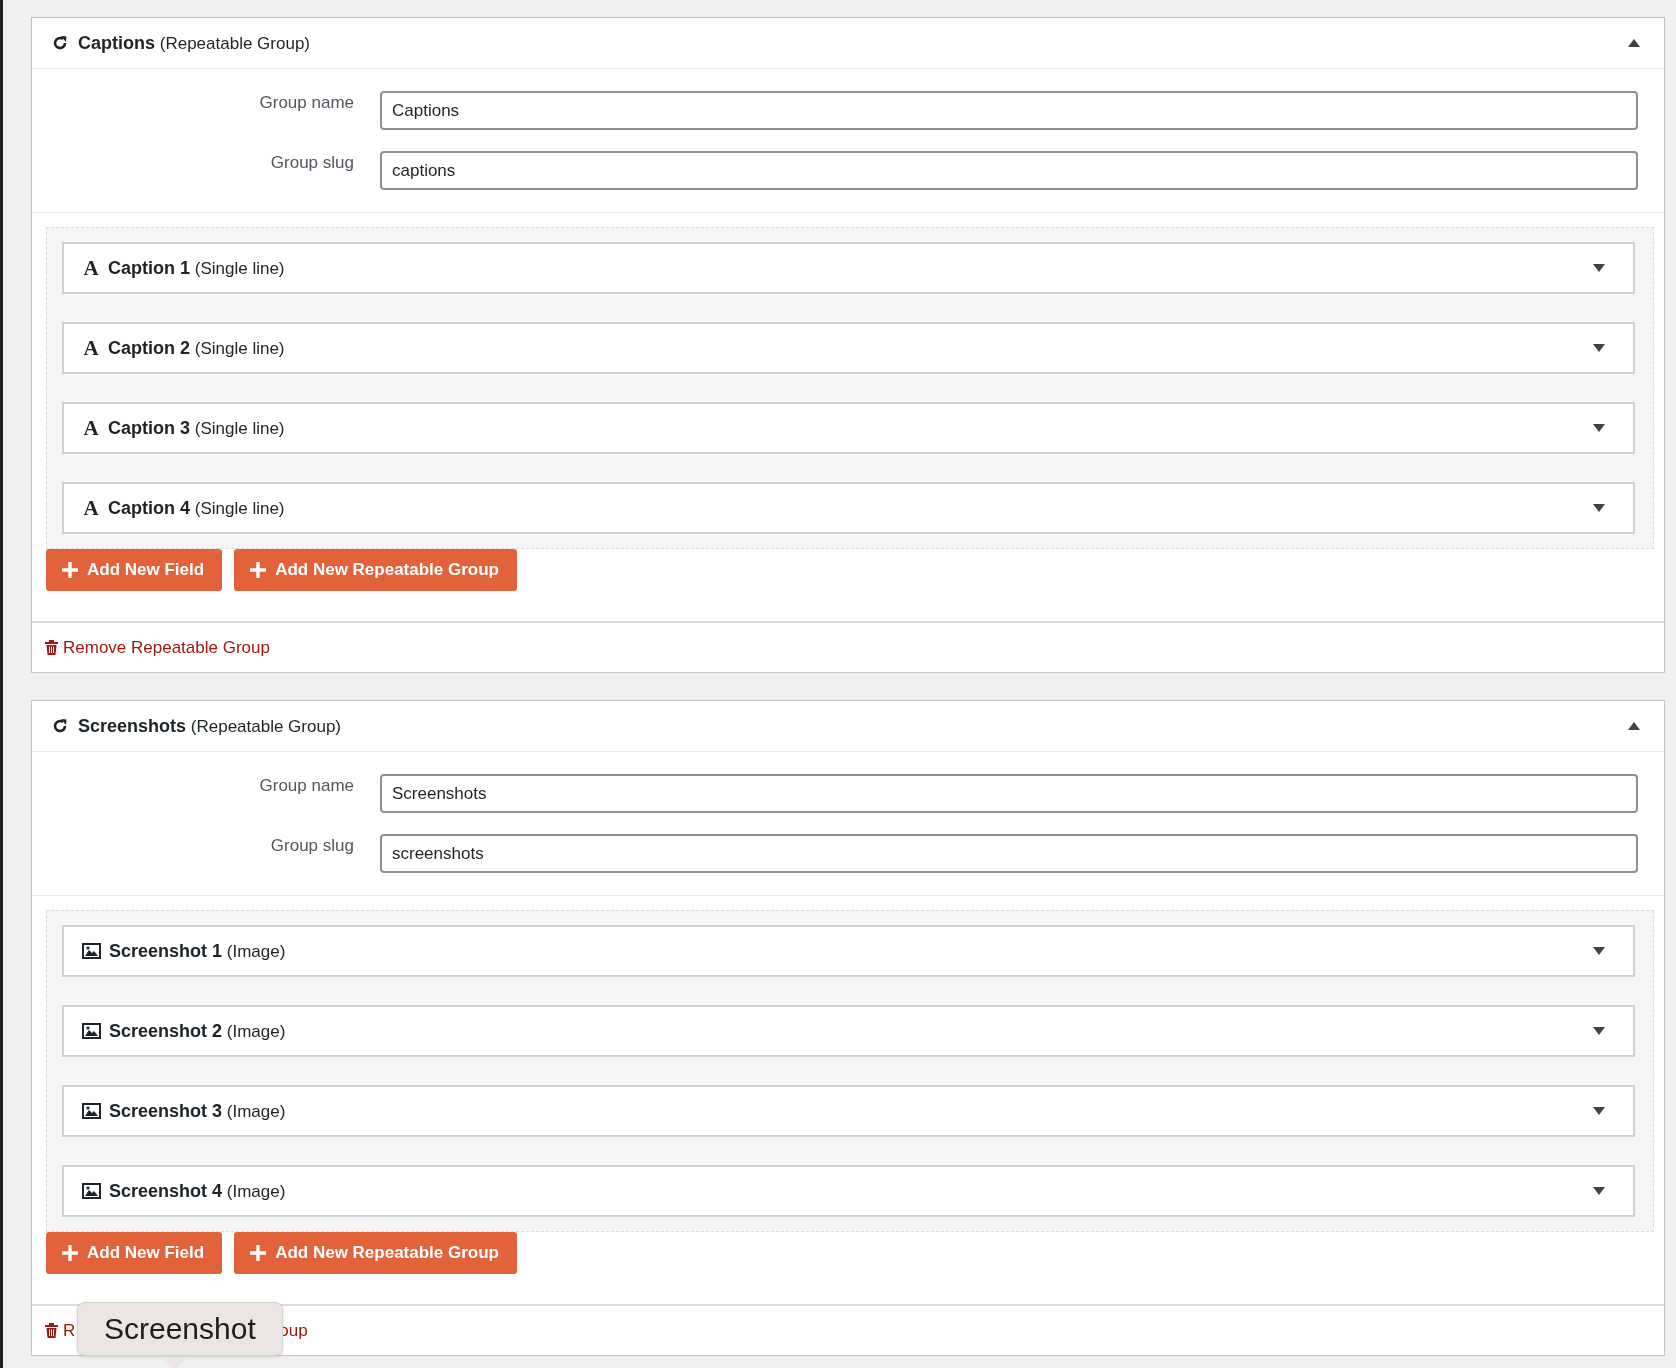 The width and height of the screenshot is (1676, 1368). What do you see at coordinates (848, 508) in the screenshot?
I see `field-row: A Caption 4 (Single line)` at bounding box center [848, 508].